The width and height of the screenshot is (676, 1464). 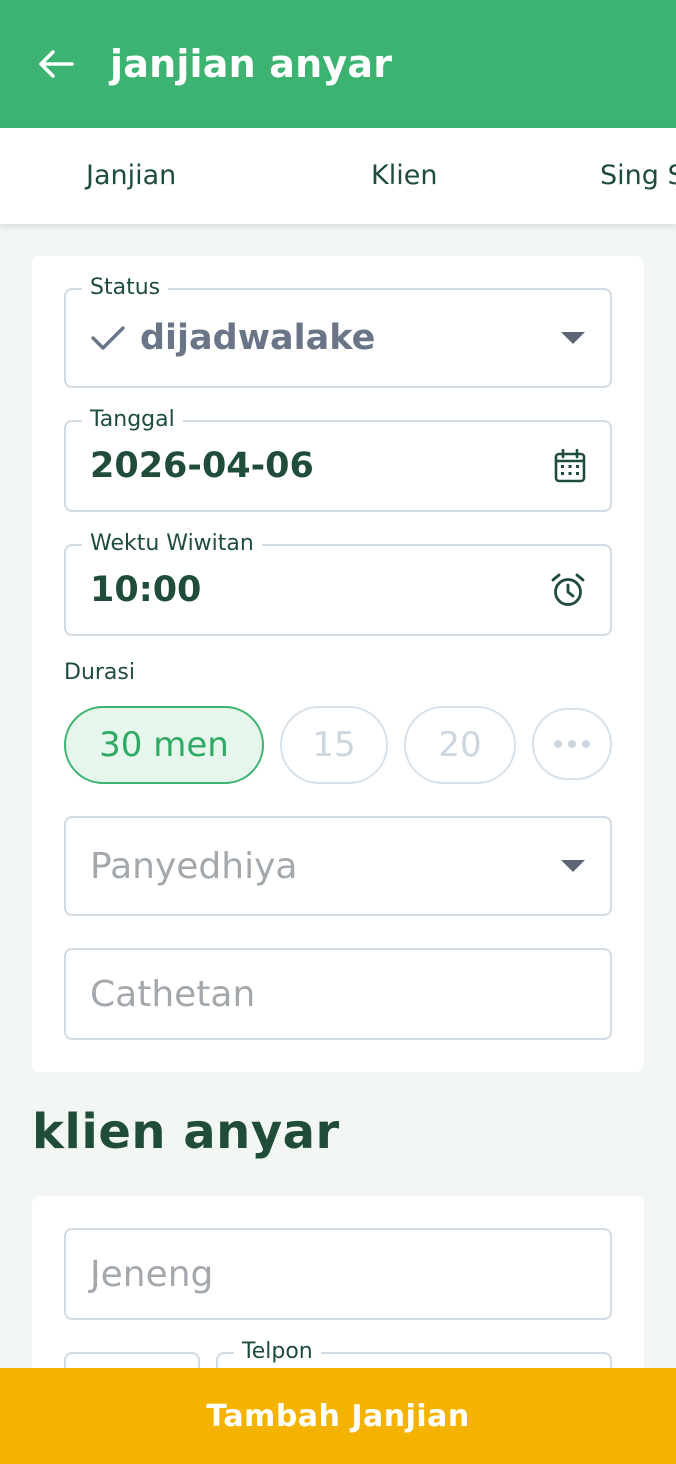 What do you see at coordinates (152, 1274) in the screenshot?
I see `client-name-placeholder: Jeneng` at bounding box center [152, 1274].